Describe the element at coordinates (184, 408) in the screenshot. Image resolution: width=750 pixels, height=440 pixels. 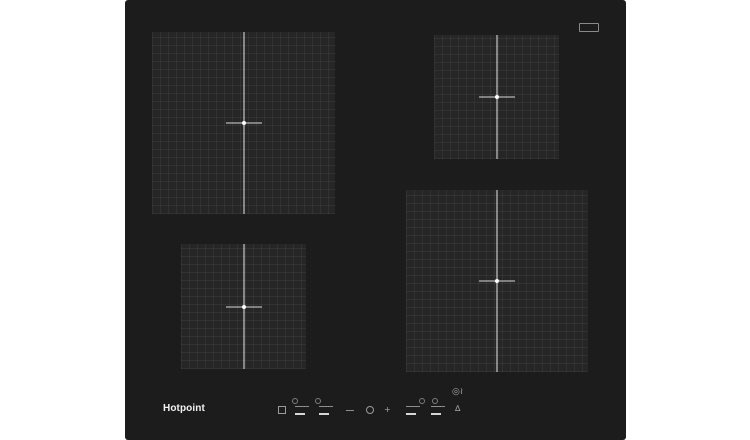
I see `brand-logo: Hotpoint` at that location.